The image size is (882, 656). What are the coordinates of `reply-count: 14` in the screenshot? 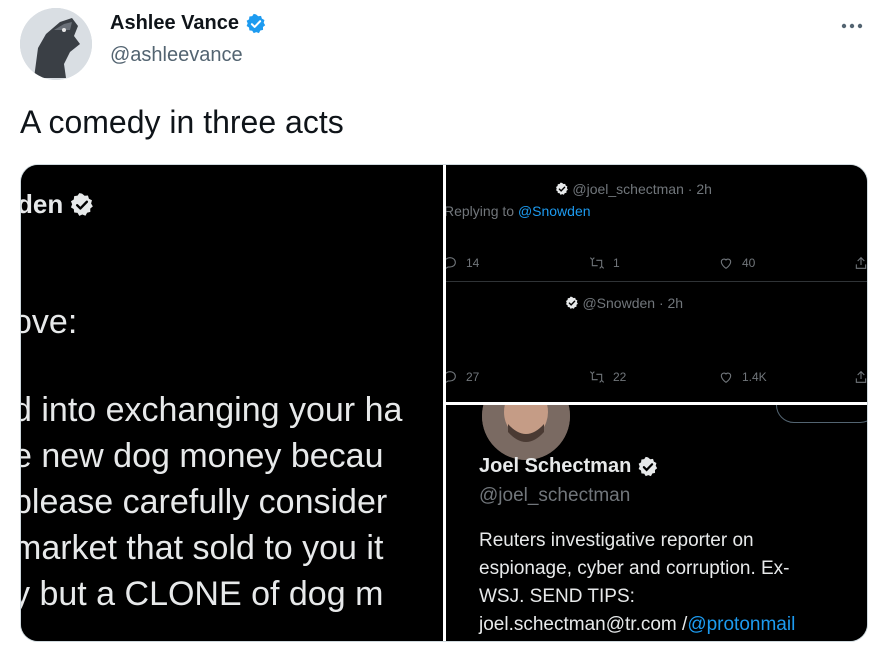 It's located at (473, 263).